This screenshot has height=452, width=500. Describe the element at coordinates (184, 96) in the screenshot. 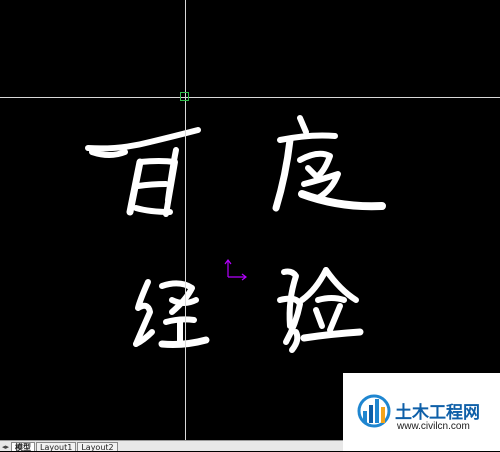

I see `cursor-pickbox` at that location.